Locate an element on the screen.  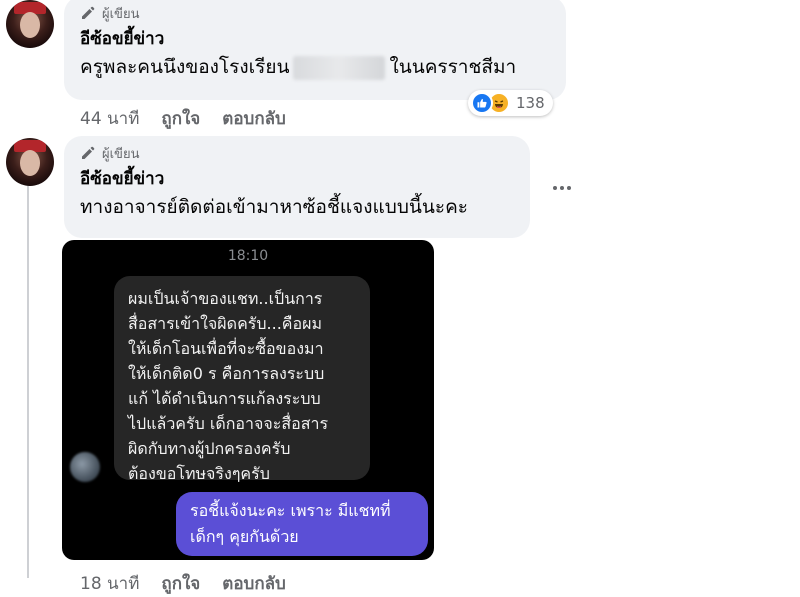
message-line: แก้ ได้ดำเนินการแก้ลงระบบ is located at coordinates (224, 398).